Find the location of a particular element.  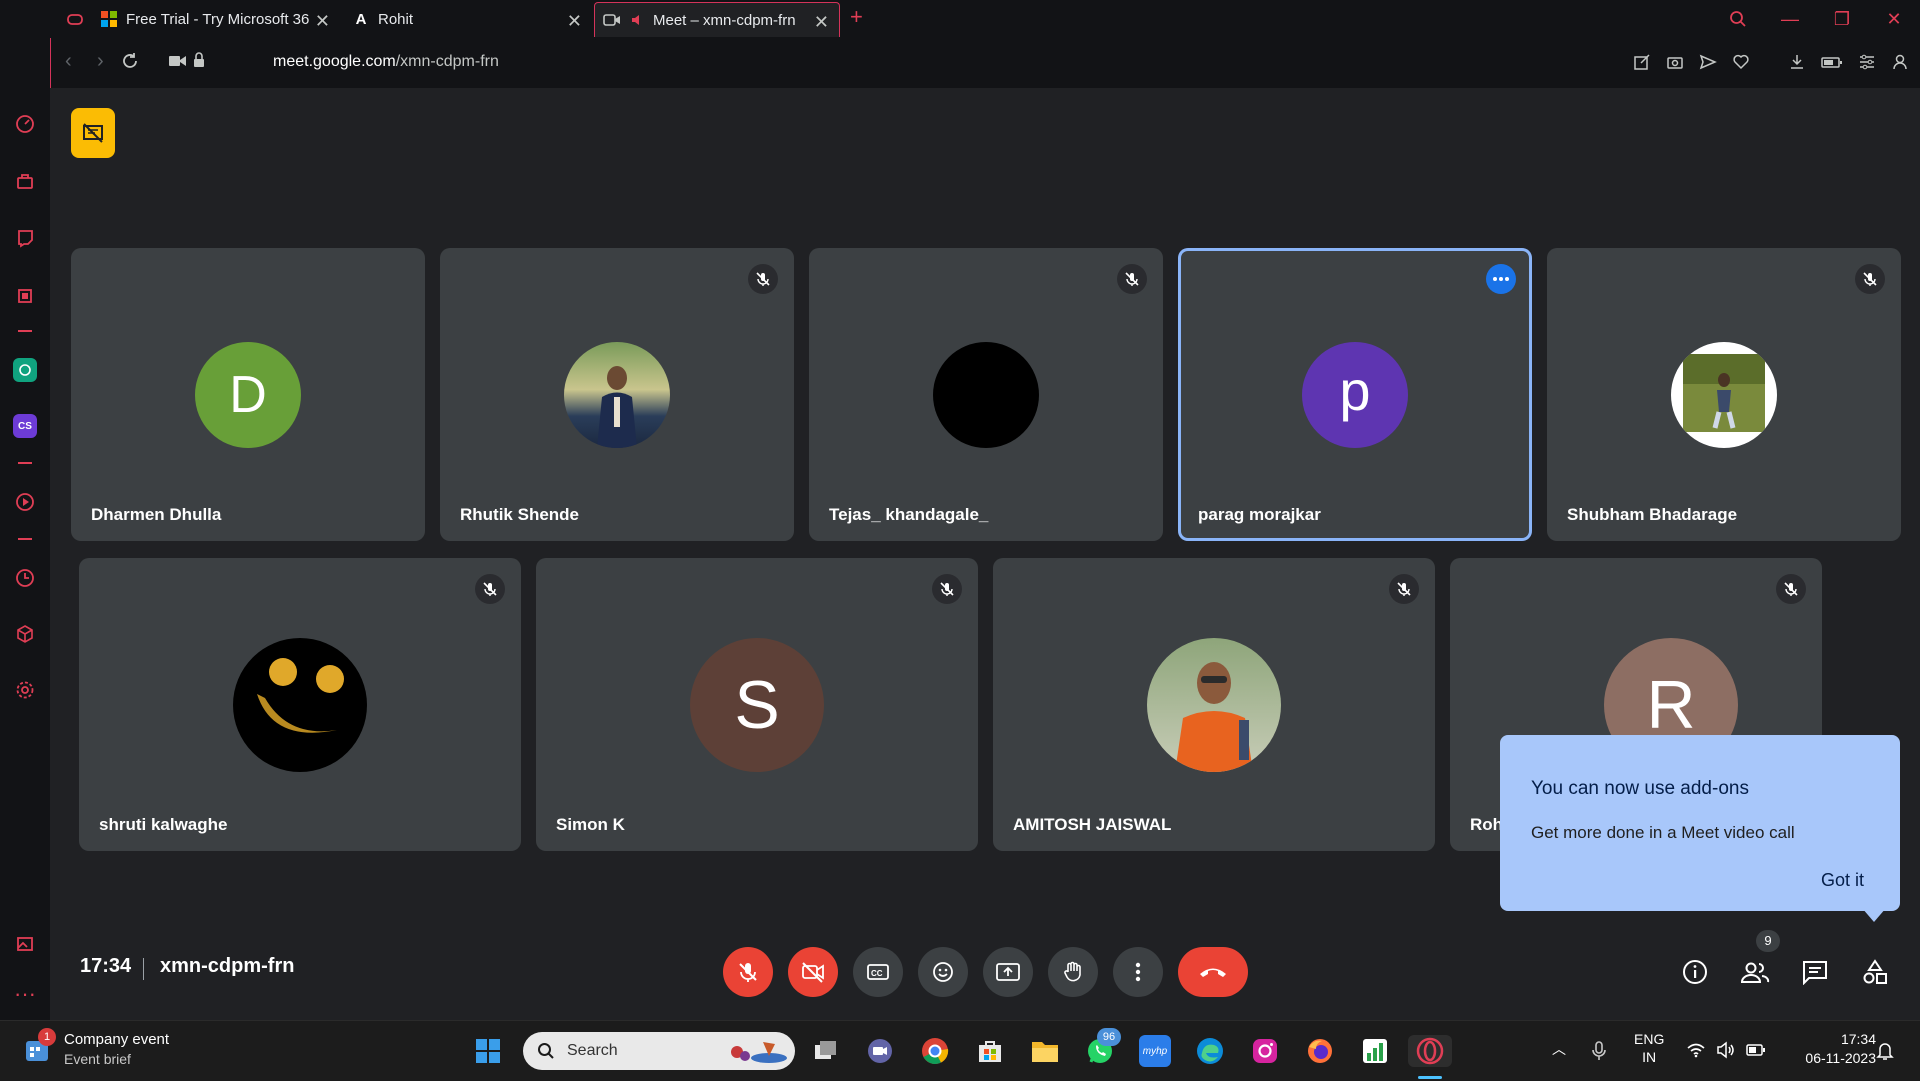

firefox-button is located at coordinates (1320, 1051).